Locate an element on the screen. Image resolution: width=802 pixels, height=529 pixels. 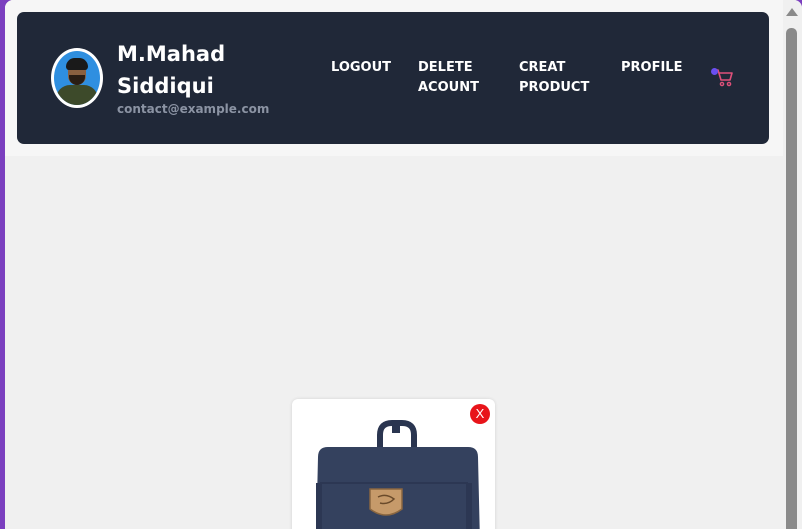
product-card: X is located at coordinates (393, 464).